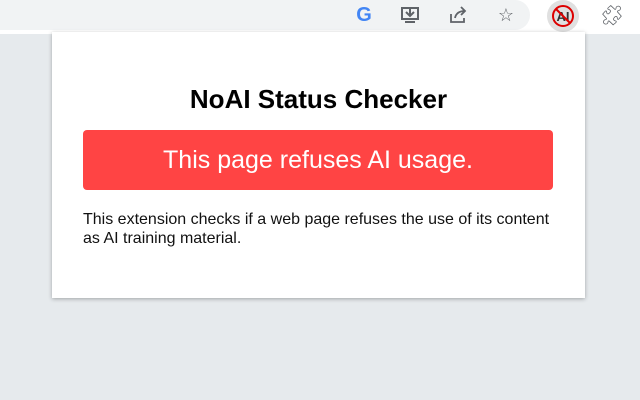  I want to click on noai-extension-icon: AI, so click(563, 16).